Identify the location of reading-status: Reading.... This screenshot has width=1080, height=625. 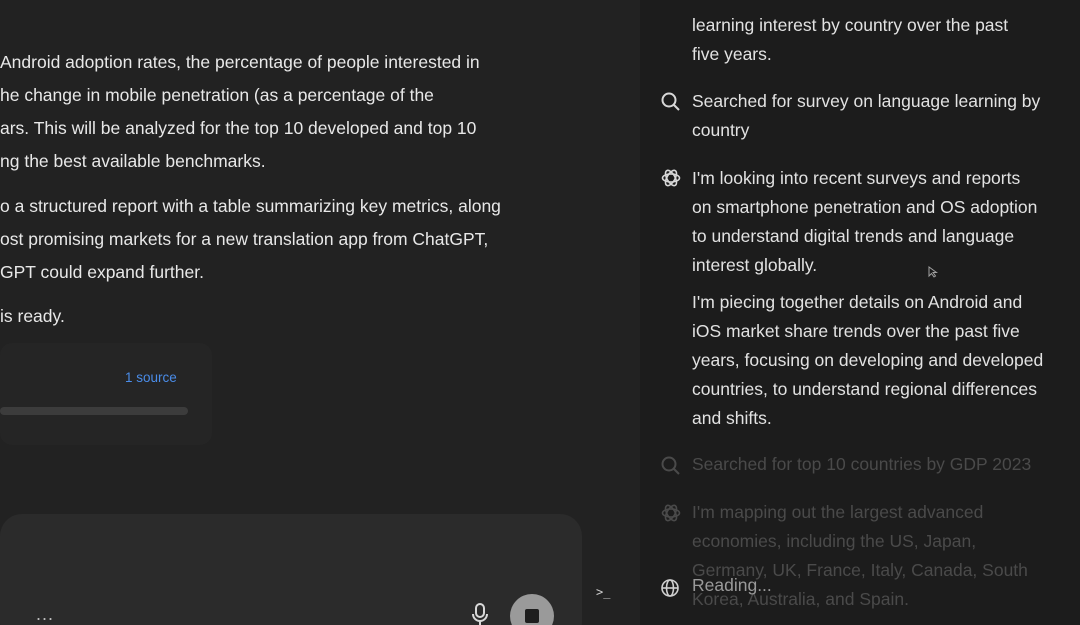
(732, 585).